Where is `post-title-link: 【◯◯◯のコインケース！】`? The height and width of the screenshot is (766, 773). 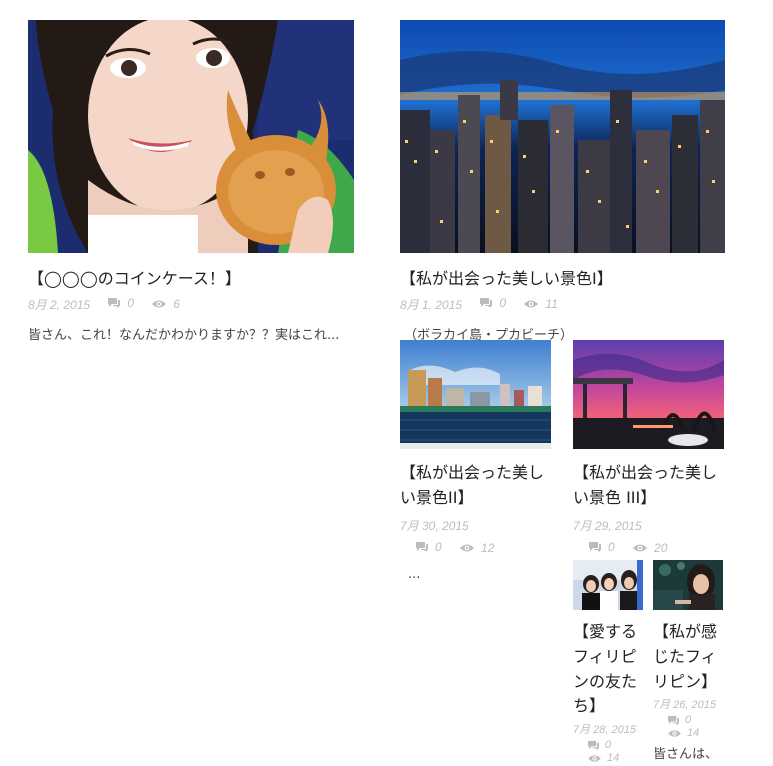 post-title-link: 【◯◯◯のコインケース！】 is located at coordinates (191, 279).